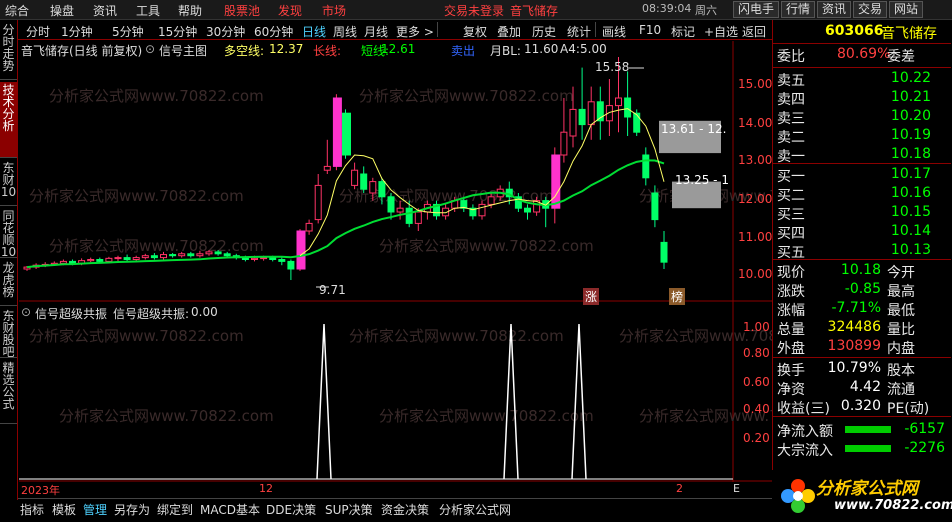  What do you see at coordinates (893, 505) in the screenshot?
I see `logo-url: www.70822.com` at bounding box center [893, 505].